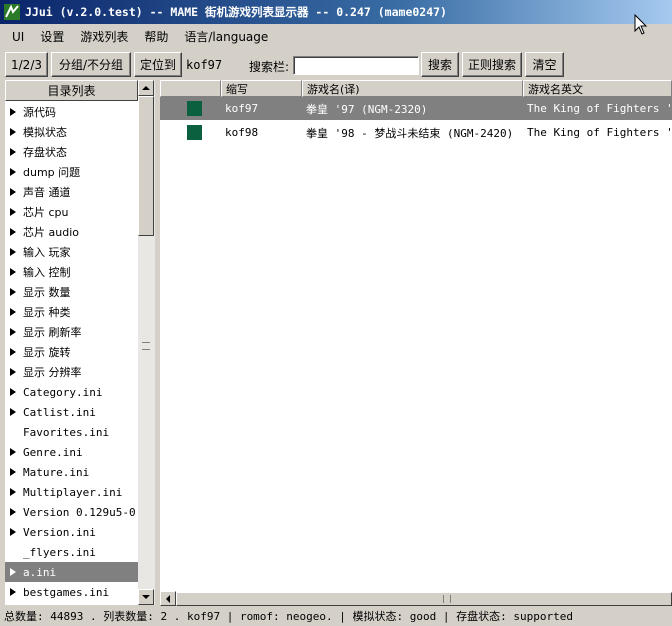 This screenshot has width=672, height=626. I want to click on group-toggle-button: 分组/不分组, so click(91, 64).